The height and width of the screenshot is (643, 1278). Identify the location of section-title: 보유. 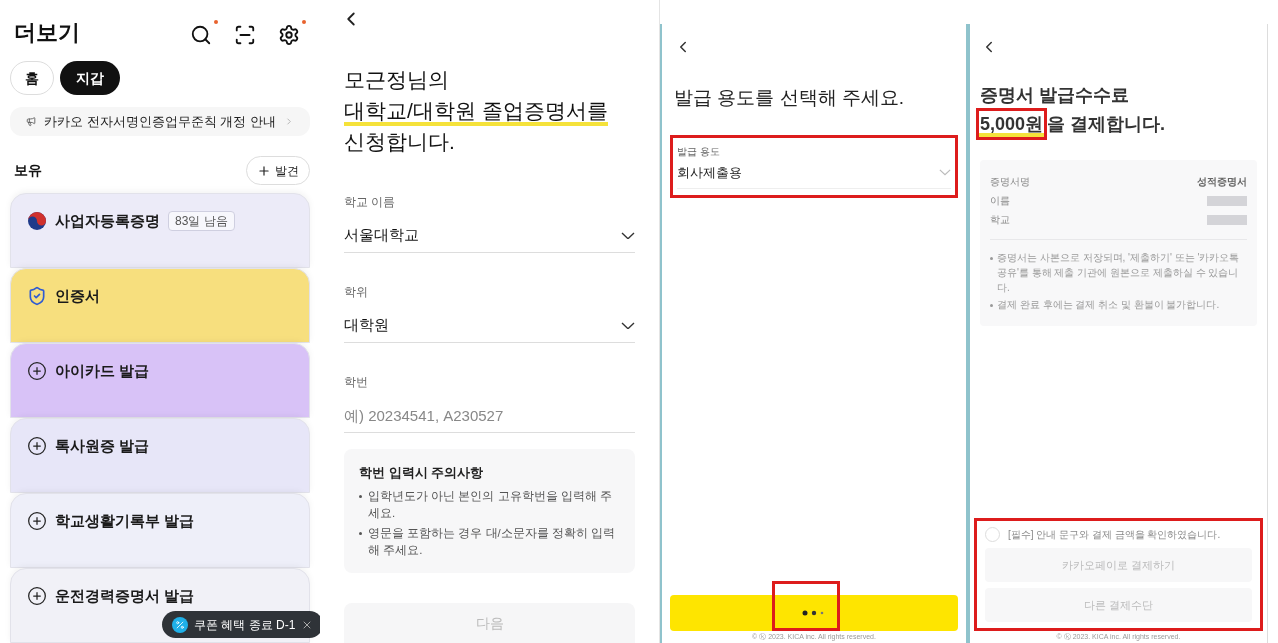
(28, 170).